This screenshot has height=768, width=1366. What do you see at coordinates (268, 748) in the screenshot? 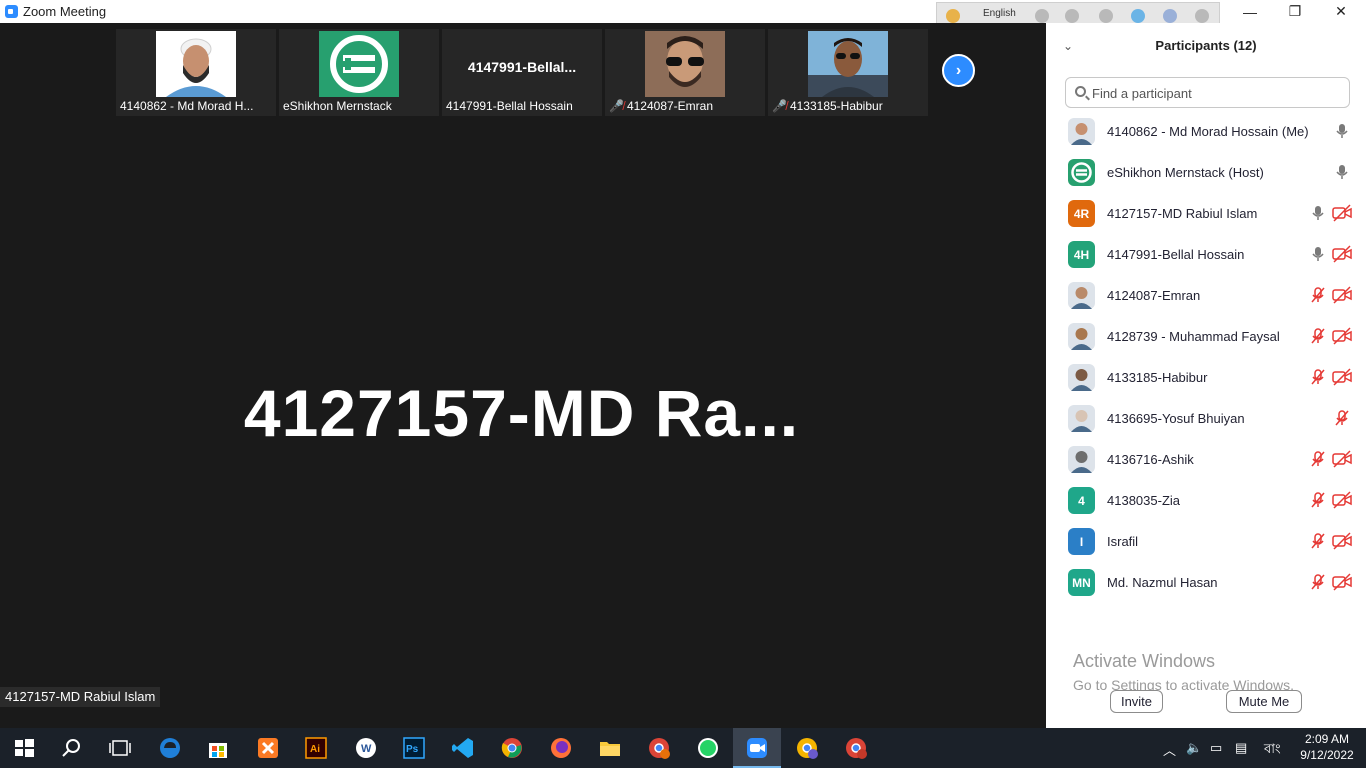
I see `xampp-icon` at bounding box center [268, 748].